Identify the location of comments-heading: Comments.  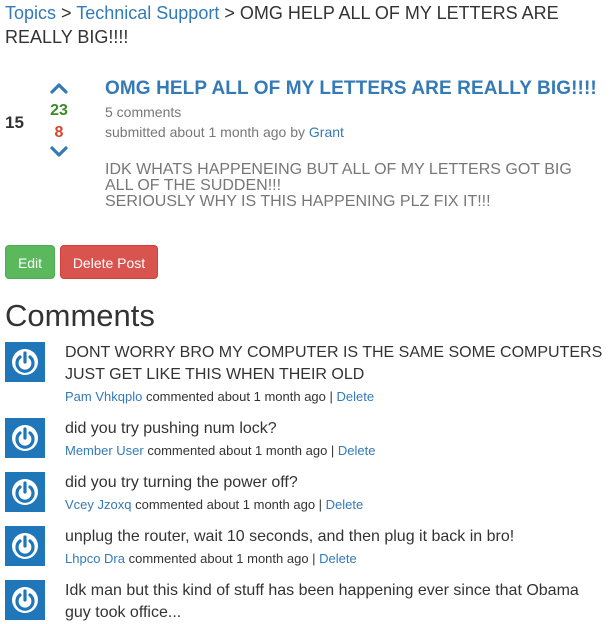
(80, 315).